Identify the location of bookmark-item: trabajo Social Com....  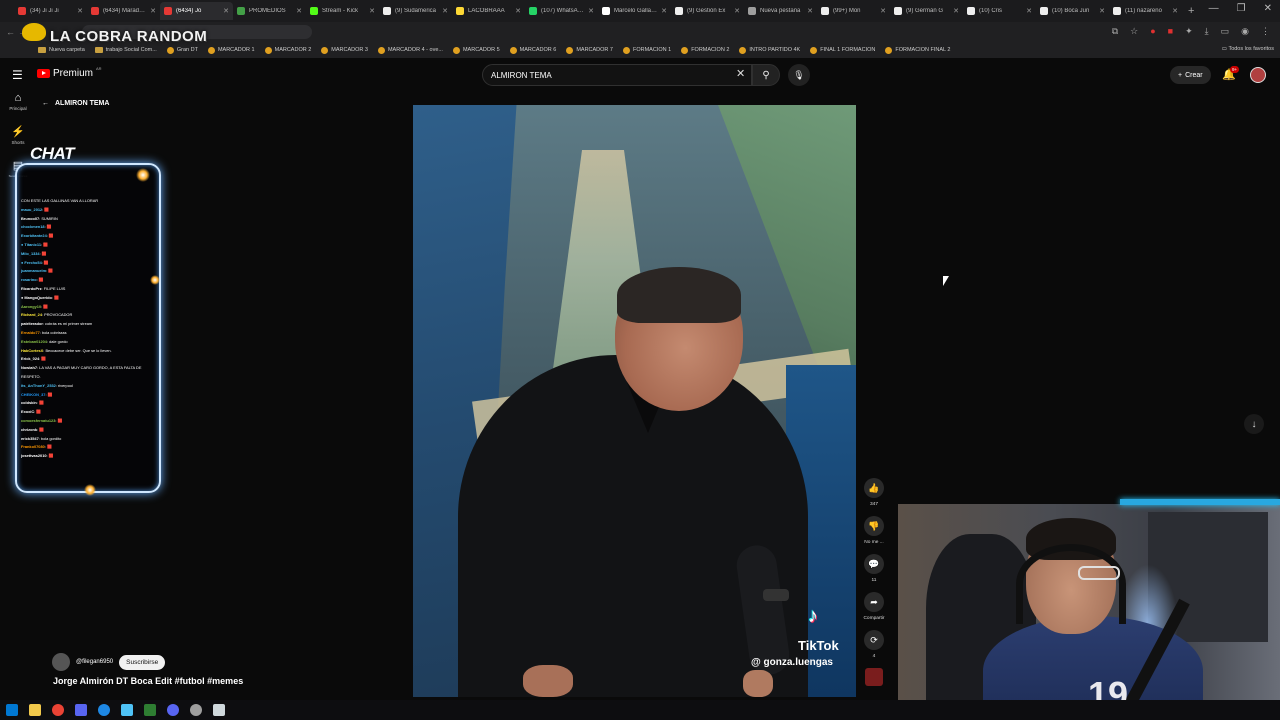
(125, 50).